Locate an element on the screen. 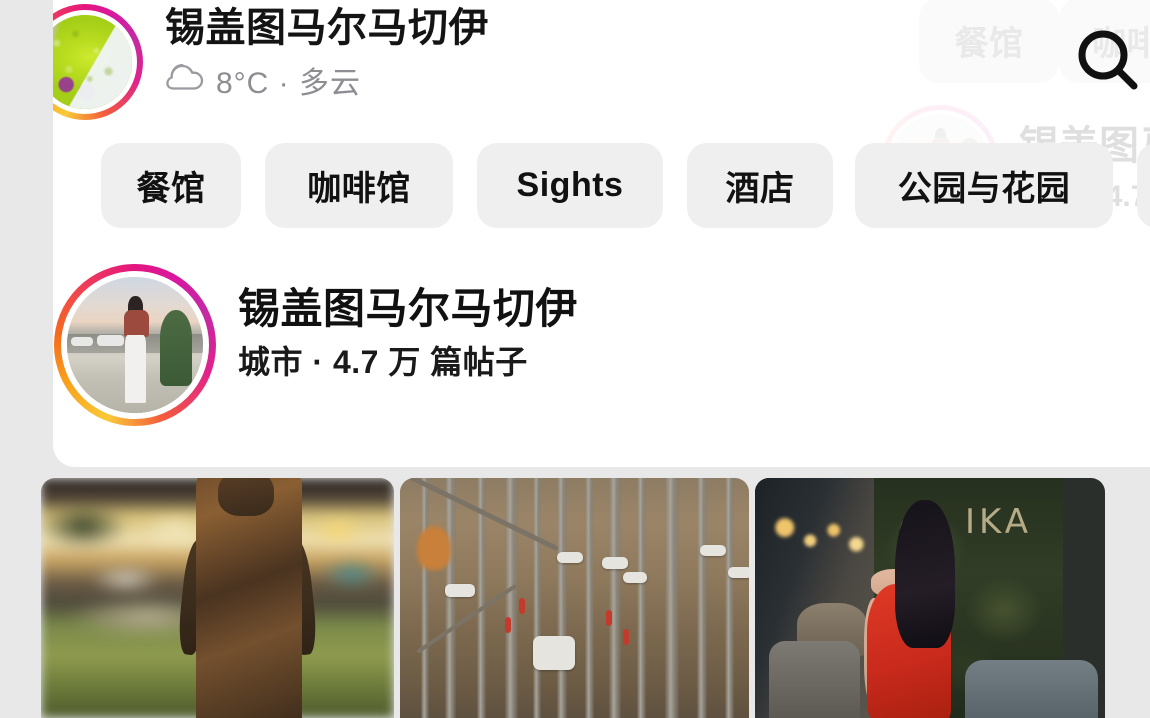 Image resolution: width=1150 pixels, height=718 pixels. header-text-block: 锡盖图马尔马切伊 8°C · 多云 is located at coordinates (327, 51).